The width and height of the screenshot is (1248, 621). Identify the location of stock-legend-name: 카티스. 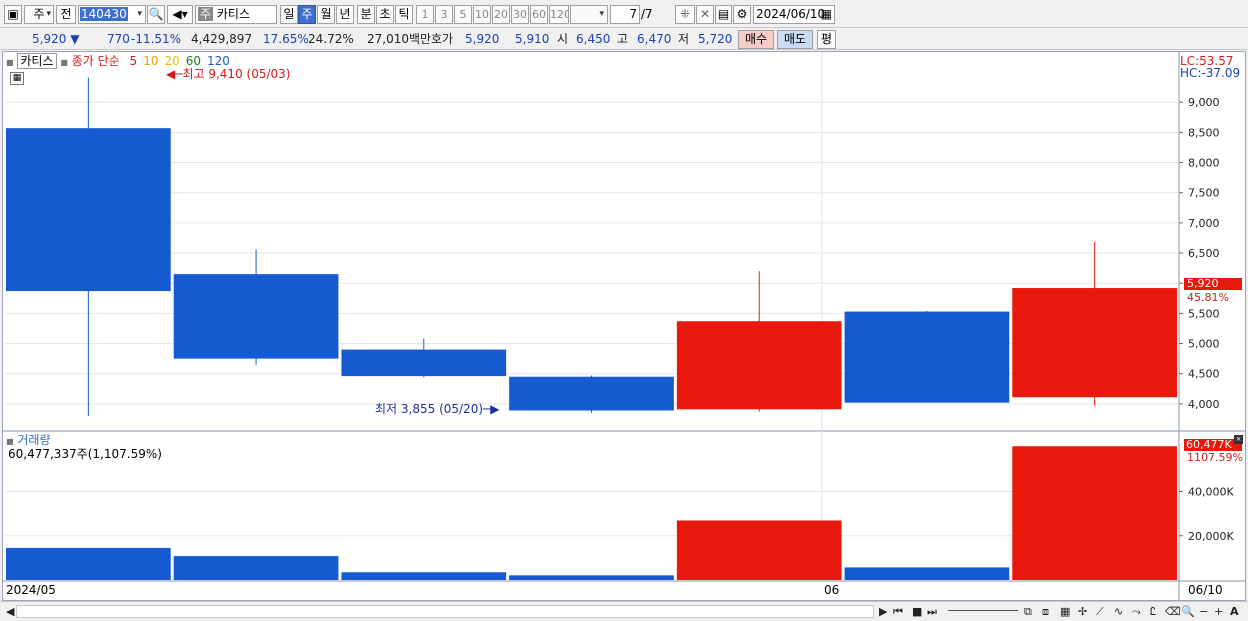
(37, 61).